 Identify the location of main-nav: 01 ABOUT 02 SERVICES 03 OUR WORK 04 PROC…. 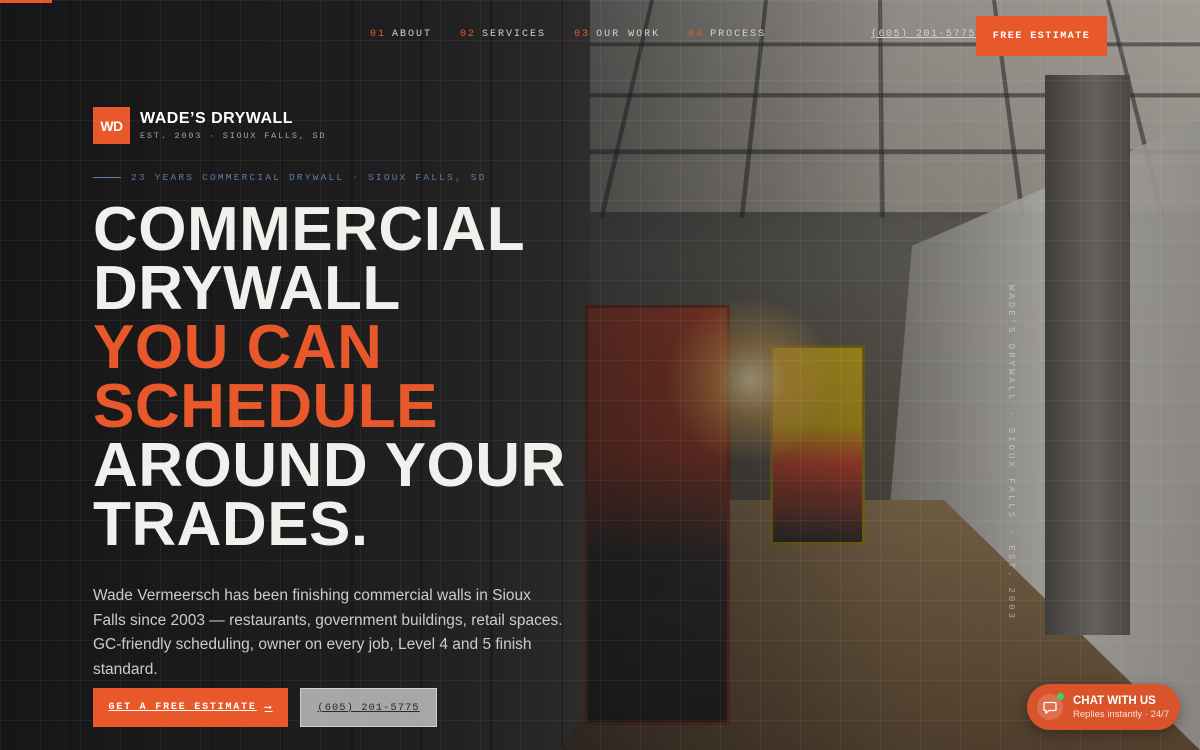
(568, 34).